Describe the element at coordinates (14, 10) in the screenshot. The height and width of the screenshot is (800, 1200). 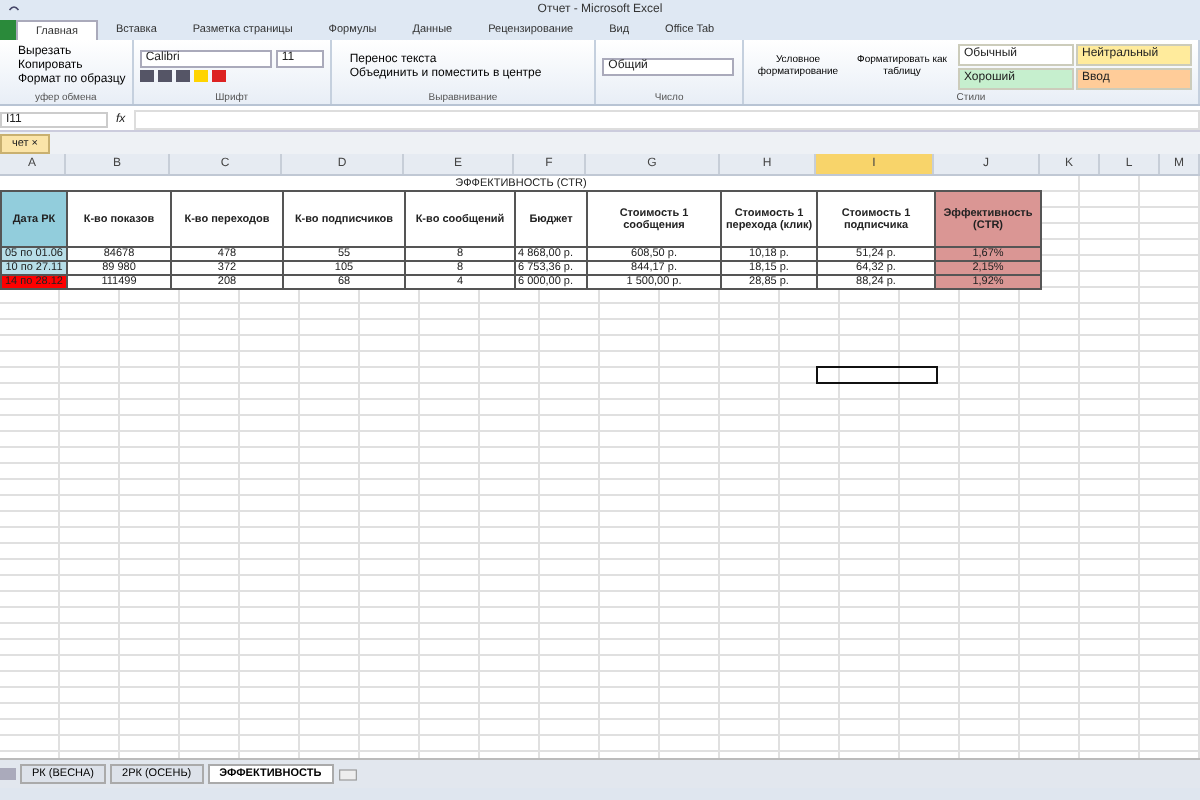
I see `undo-icon` at that location.